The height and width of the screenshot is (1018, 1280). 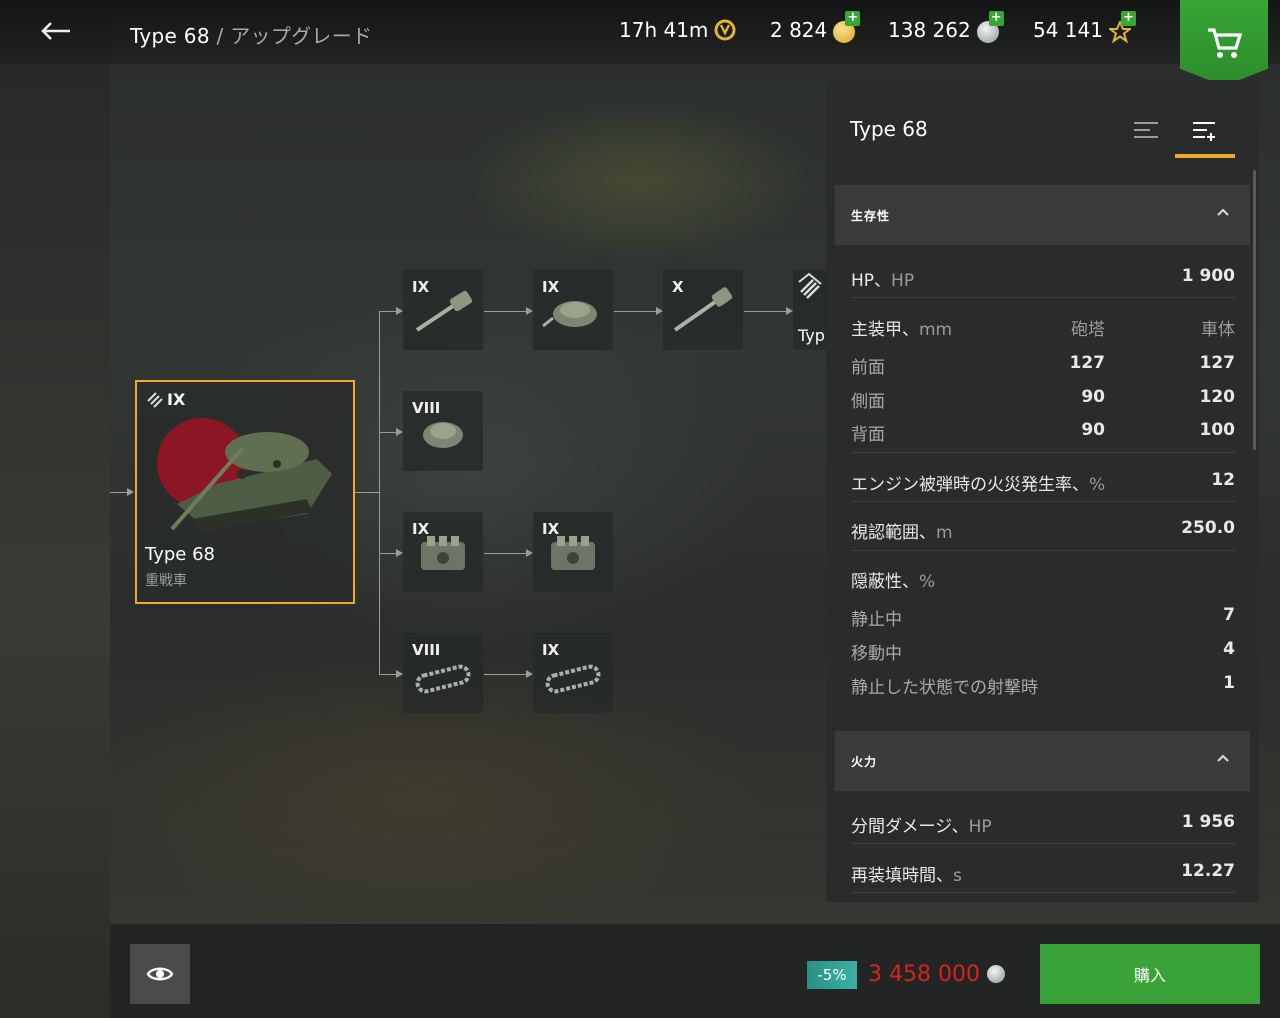 What do you see at coordinates (1043, 330) in the screenshot?
I see `stat-armor-header: 主装甲、mm 砲塔 車体` at bounding box center [1043, 330].